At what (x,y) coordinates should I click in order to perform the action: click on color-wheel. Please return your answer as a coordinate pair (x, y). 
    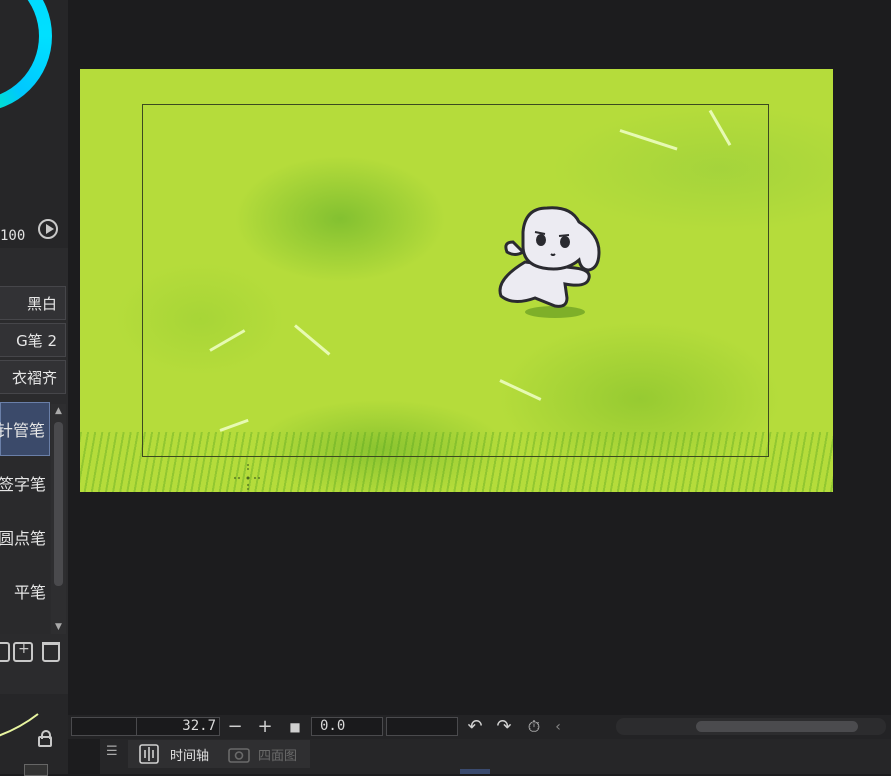
    Looking at the image, I should click on (26, 56).